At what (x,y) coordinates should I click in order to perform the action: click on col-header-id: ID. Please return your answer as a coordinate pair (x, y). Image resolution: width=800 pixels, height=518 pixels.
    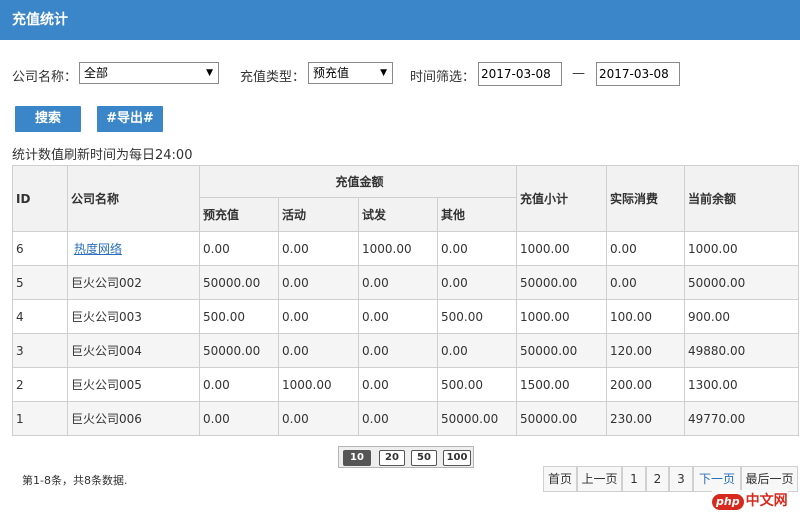
    Looking at the image, I should click on (40, 198).